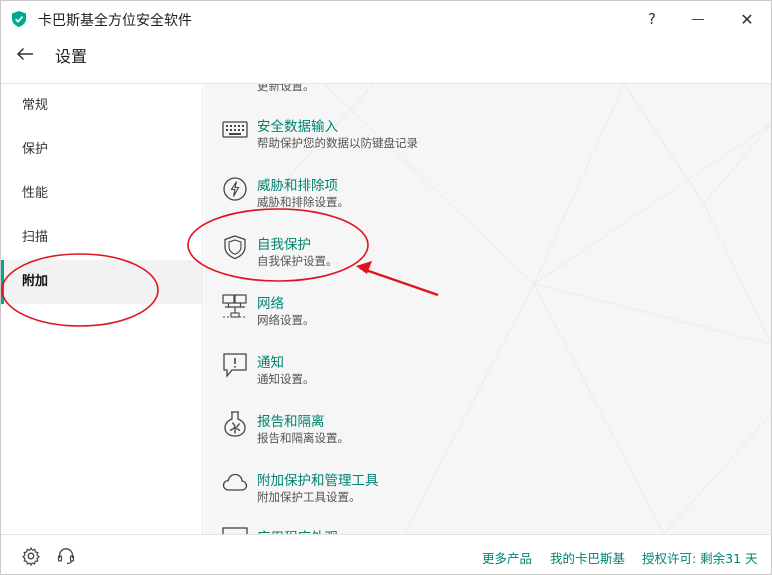  What do you see at coordinates (235, 530) in the screenshot?
I see `monitor-icon` at bounding box center [235, 530].